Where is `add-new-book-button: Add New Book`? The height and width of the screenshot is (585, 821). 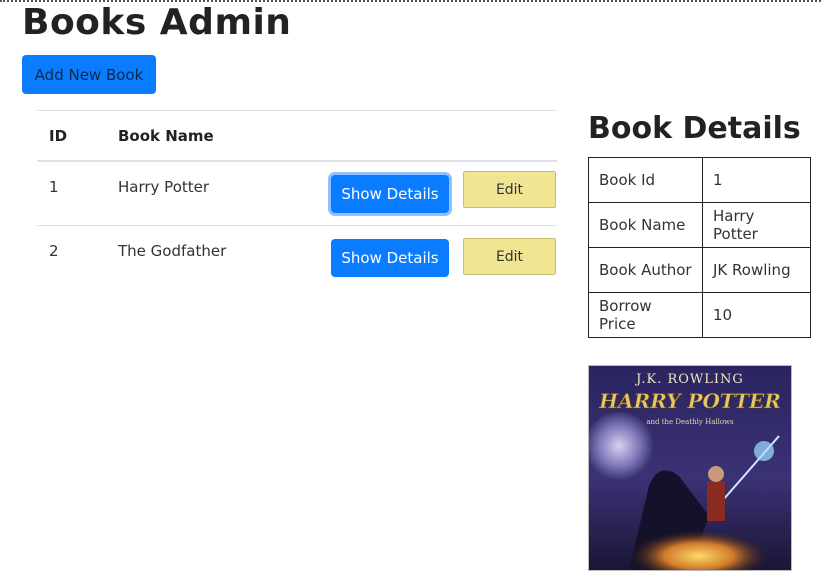
add-new-book-button: Add New Book is located at coordinates (89, 74).